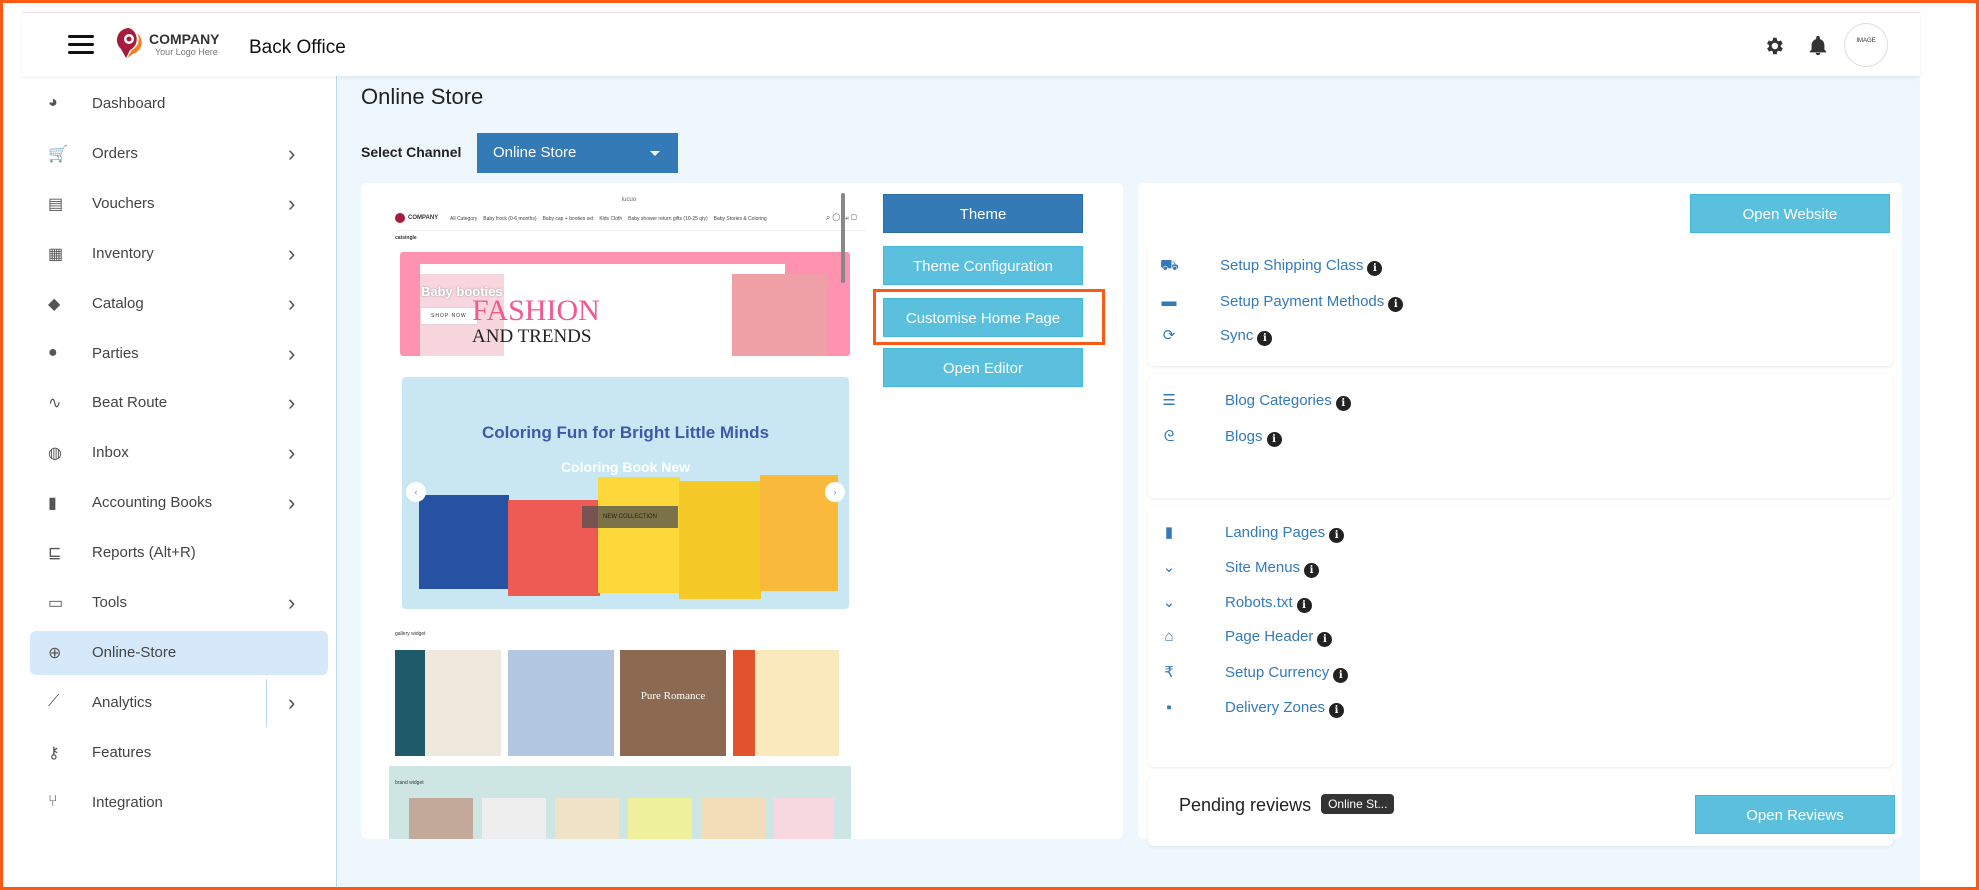 The height and width of the screenshot is (890, 1979). Describe the element at coordinates (1288, 401) in the screenshot. I see `link-blog-categories: Blog Categories i` at that location.